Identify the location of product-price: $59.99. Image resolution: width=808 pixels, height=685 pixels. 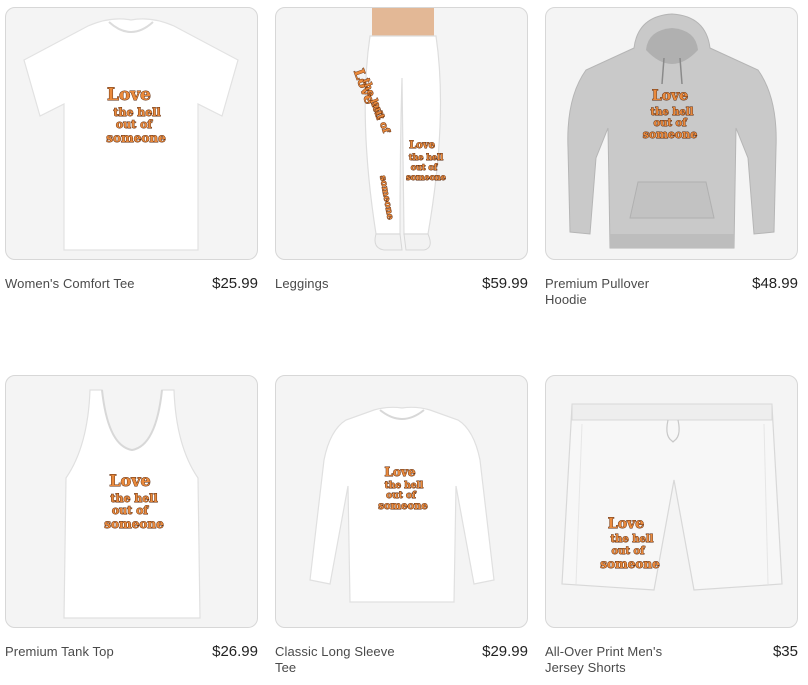
(505, 283).